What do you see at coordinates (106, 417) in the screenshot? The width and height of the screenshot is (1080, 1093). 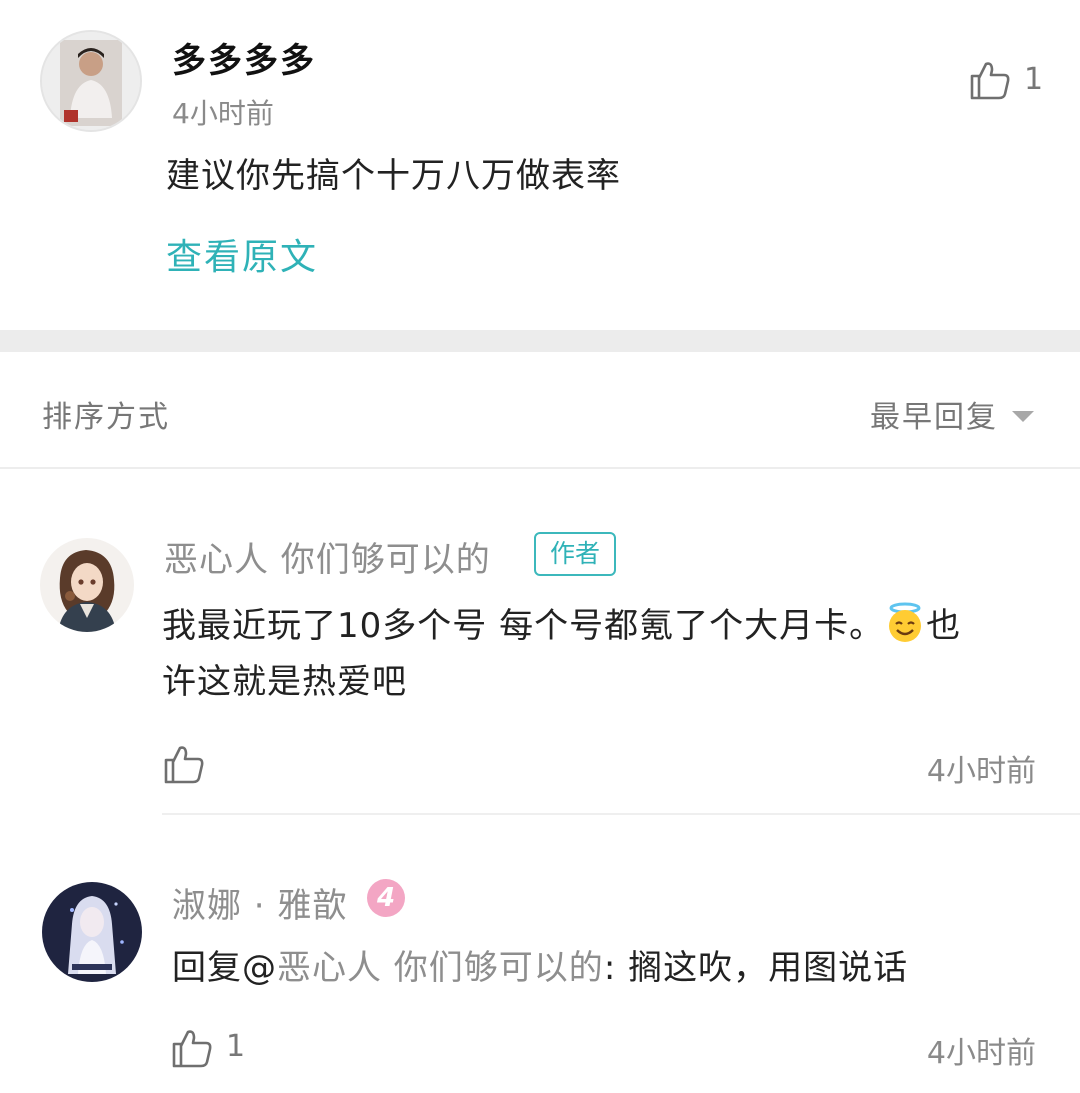 I see `sort-label: 排序方式` at bounding box center [106, 417].